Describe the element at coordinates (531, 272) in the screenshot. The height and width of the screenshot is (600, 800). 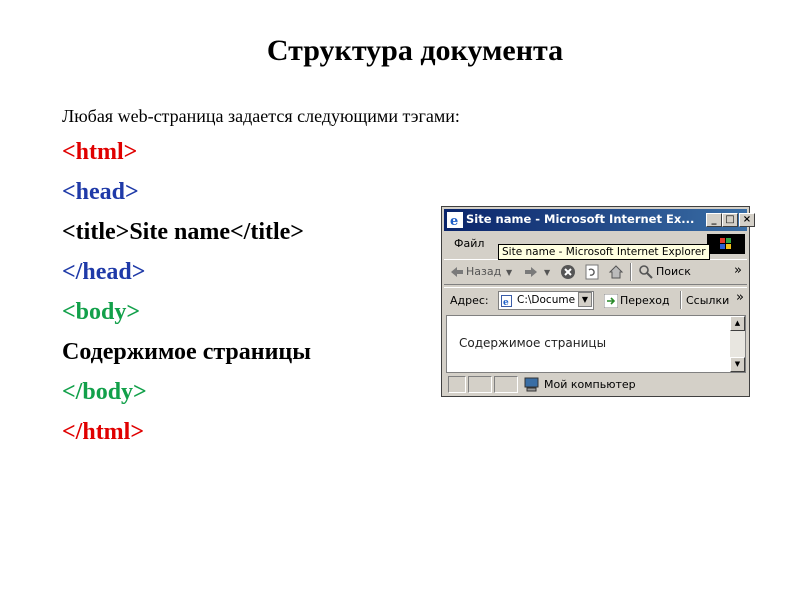
I see `forward-arrow-icon` at that location.